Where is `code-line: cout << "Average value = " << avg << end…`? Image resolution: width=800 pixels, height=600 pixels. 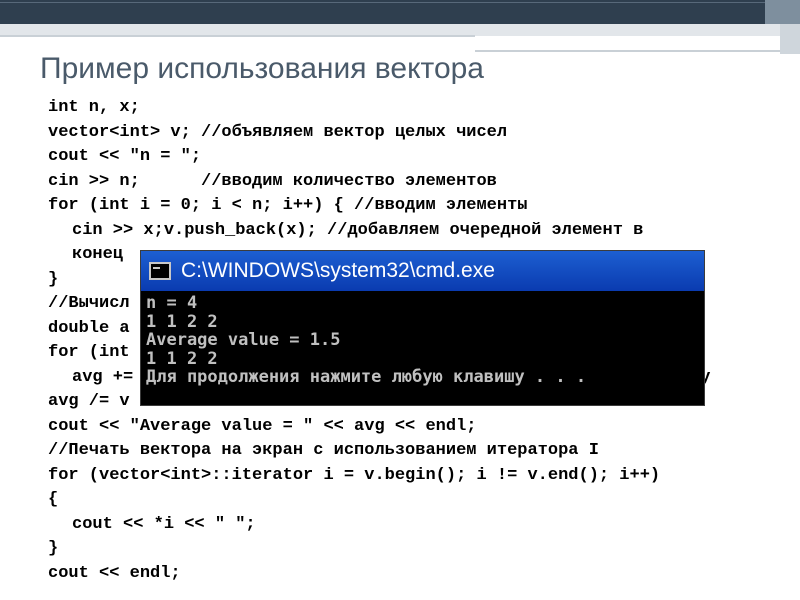
code-line: cout << "Average value = " << avg << end… is located at coordinates (262, 426).